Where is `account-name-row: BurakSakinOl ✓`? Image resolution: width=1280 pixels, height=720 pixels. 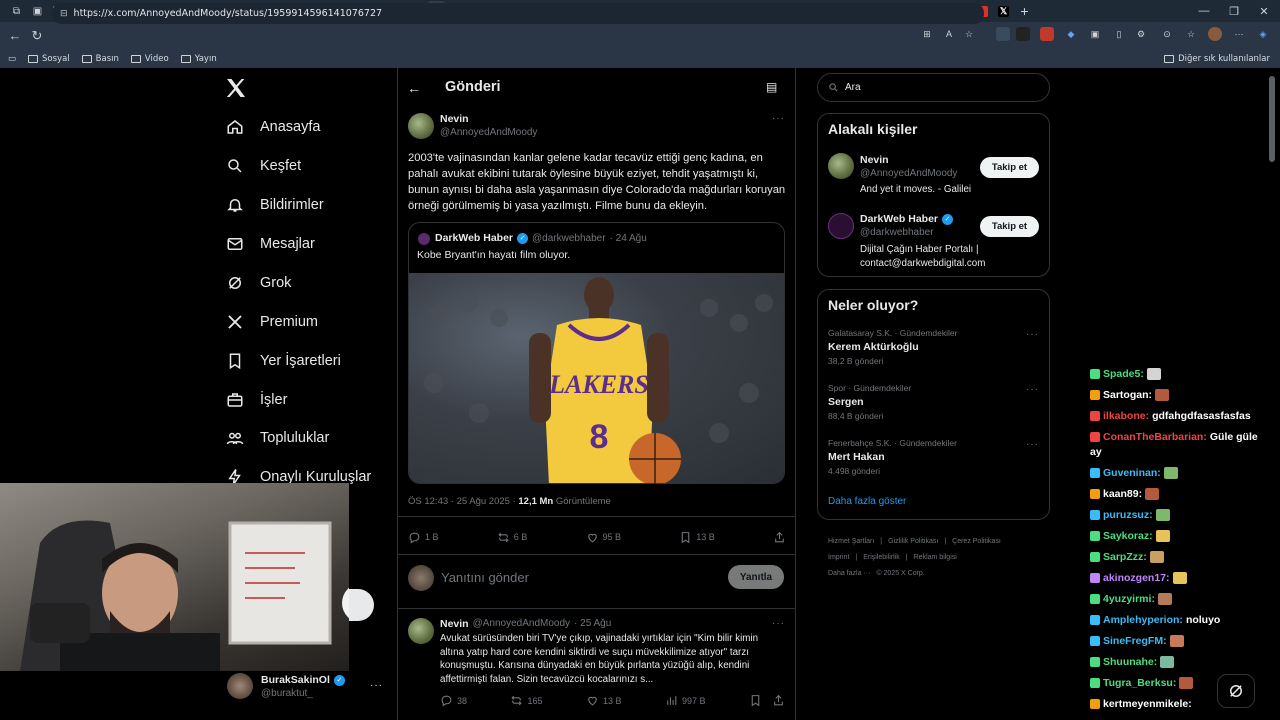
account-name-row: BurakSakinOl ✓ is located at coordinates (303, 680).